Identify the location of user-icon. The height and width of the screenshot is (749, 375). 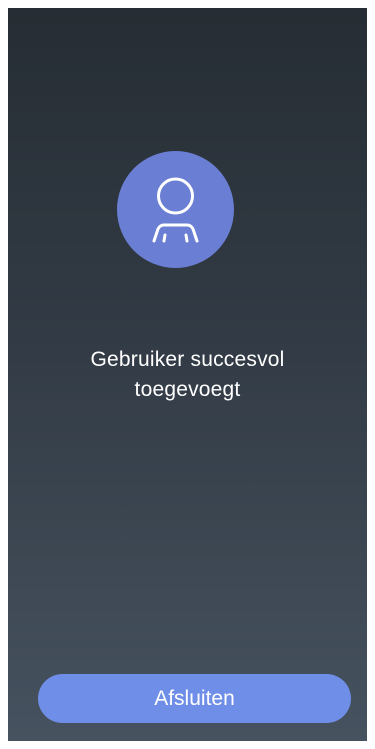
(175, 210).